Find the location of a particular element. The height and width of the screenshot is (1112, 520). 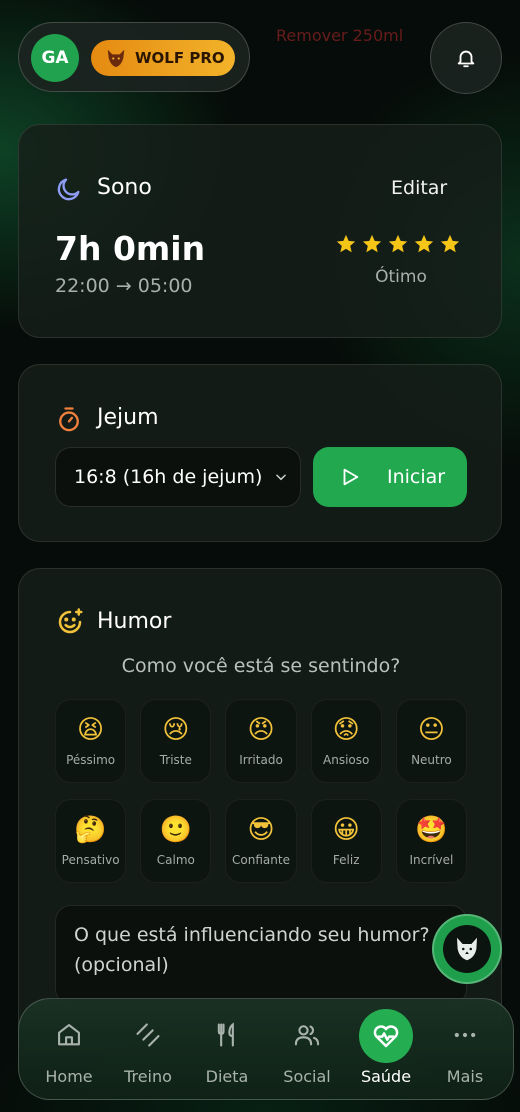

mood-emoji-icon: 😠 is located at coordinates (261, 730).